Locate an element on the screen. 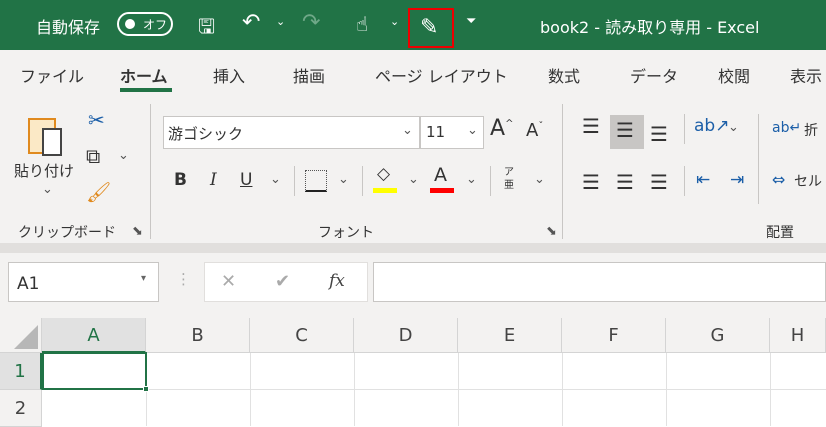 The height and width of the screenshot is (427, 826). customize-toolbar-icon: ⏷ is located at coordinates (471, 21).